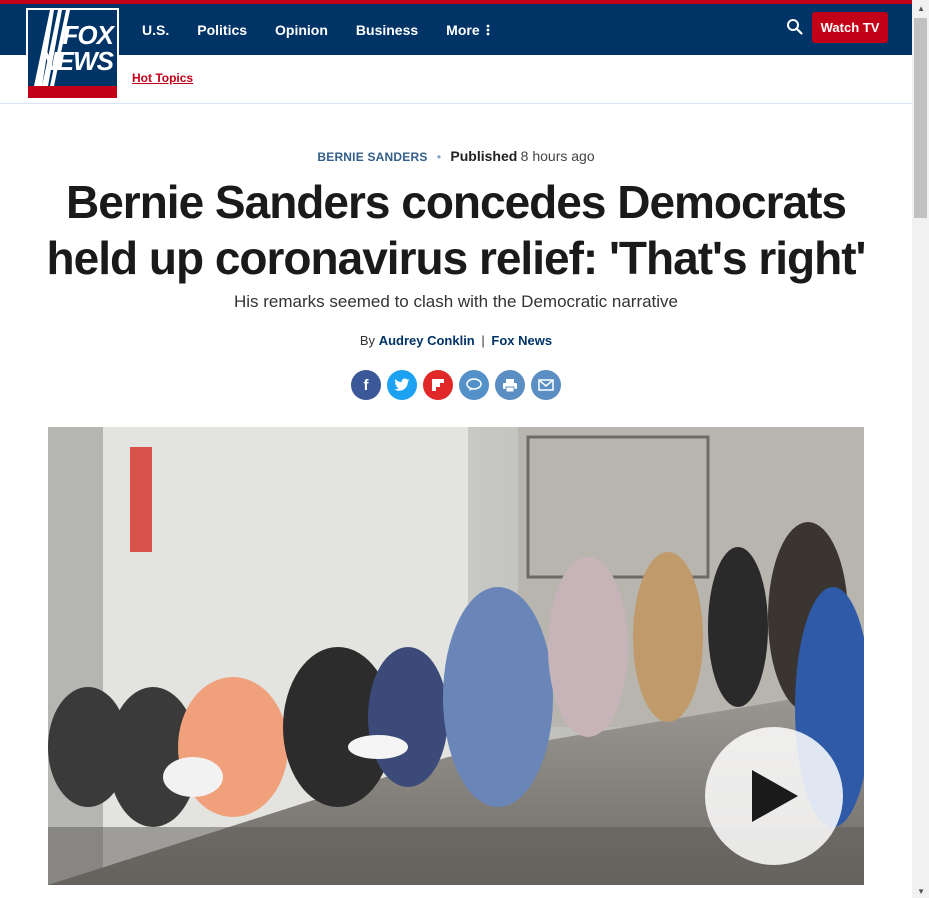 This screenshot has width=929, height=898. I want to click on logo-fox-text: FOX, so click(88, 35).